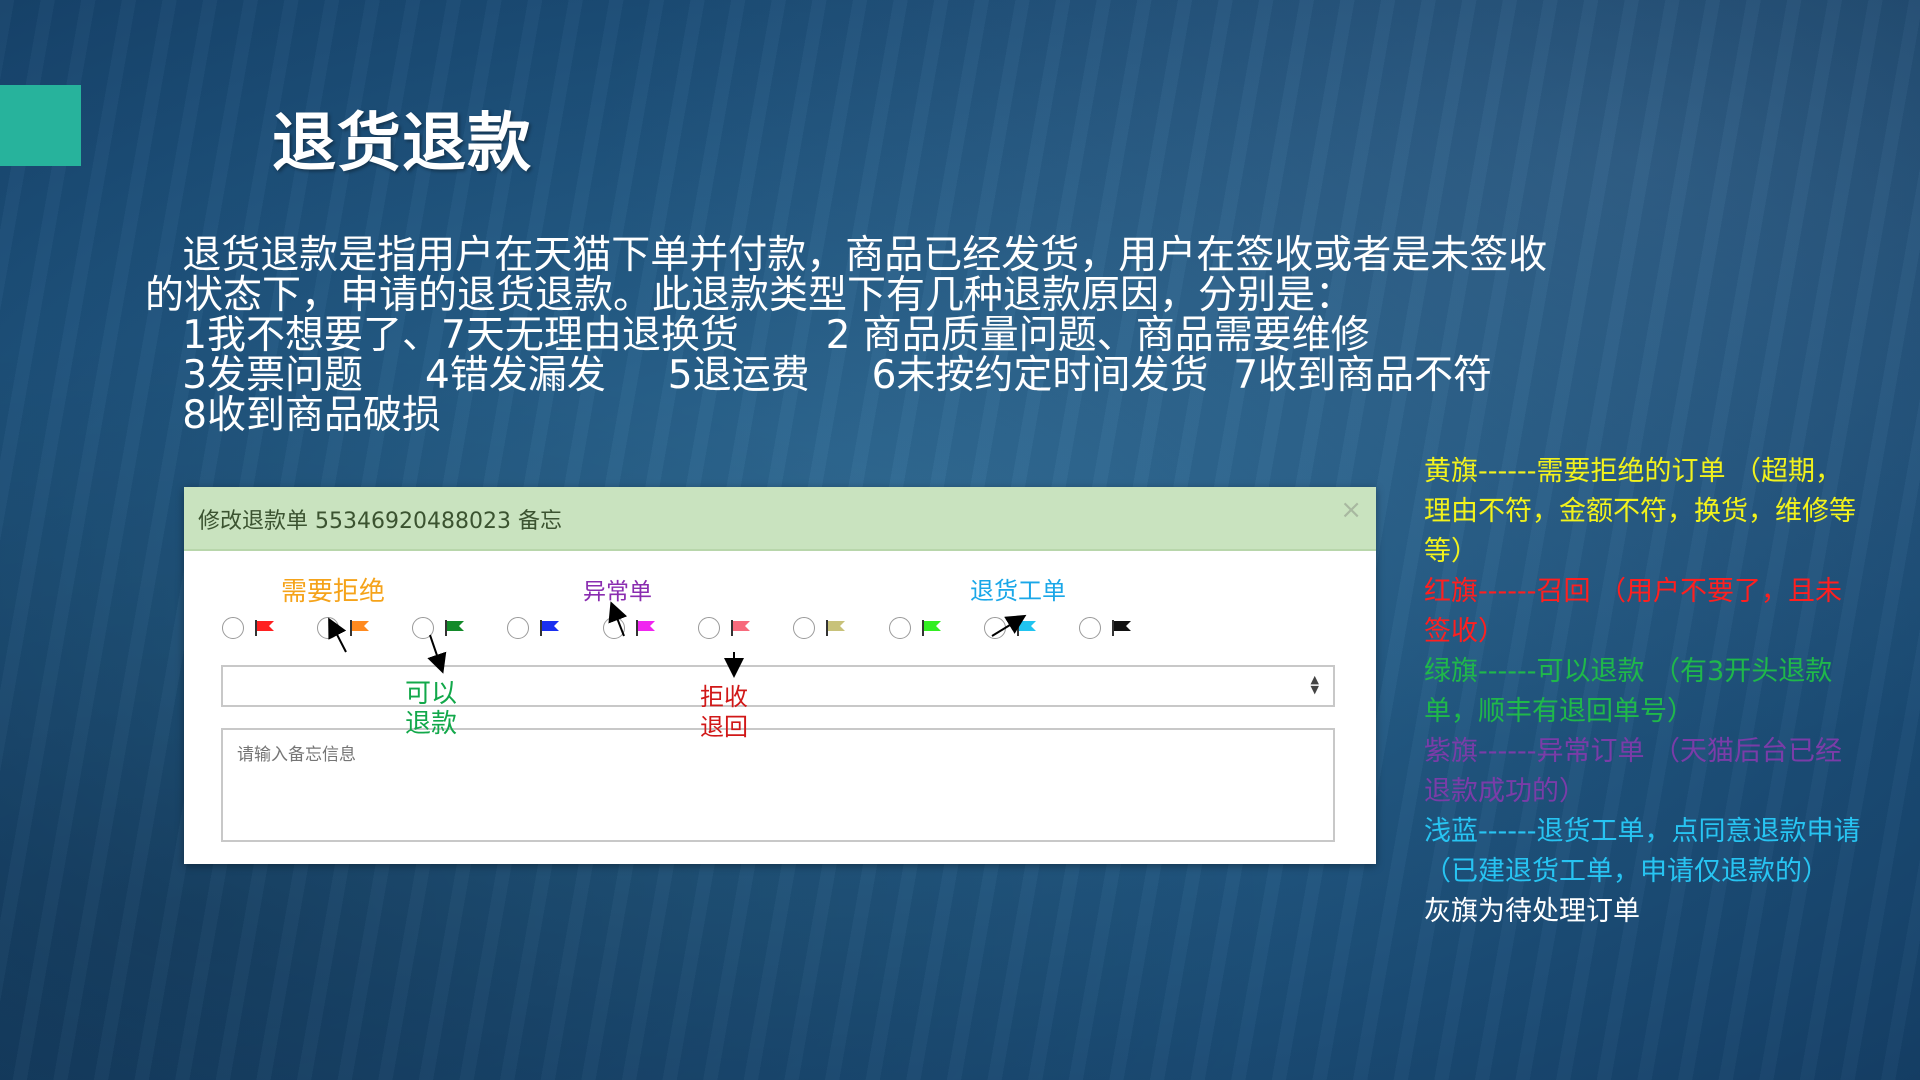  Describe the element at coordinates (846, 255) in the screenshot. I see `intro-line: 退货退款是指用户在天猫下单并付款，商品已经发货，用户在签收或者是未签收` at that location.